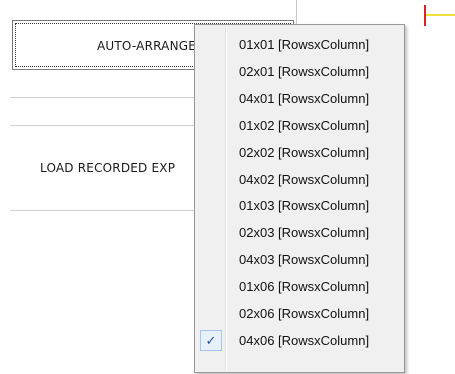  I want to click on menu-item: 04x02 [RowsxColumn], so click(299, 180).